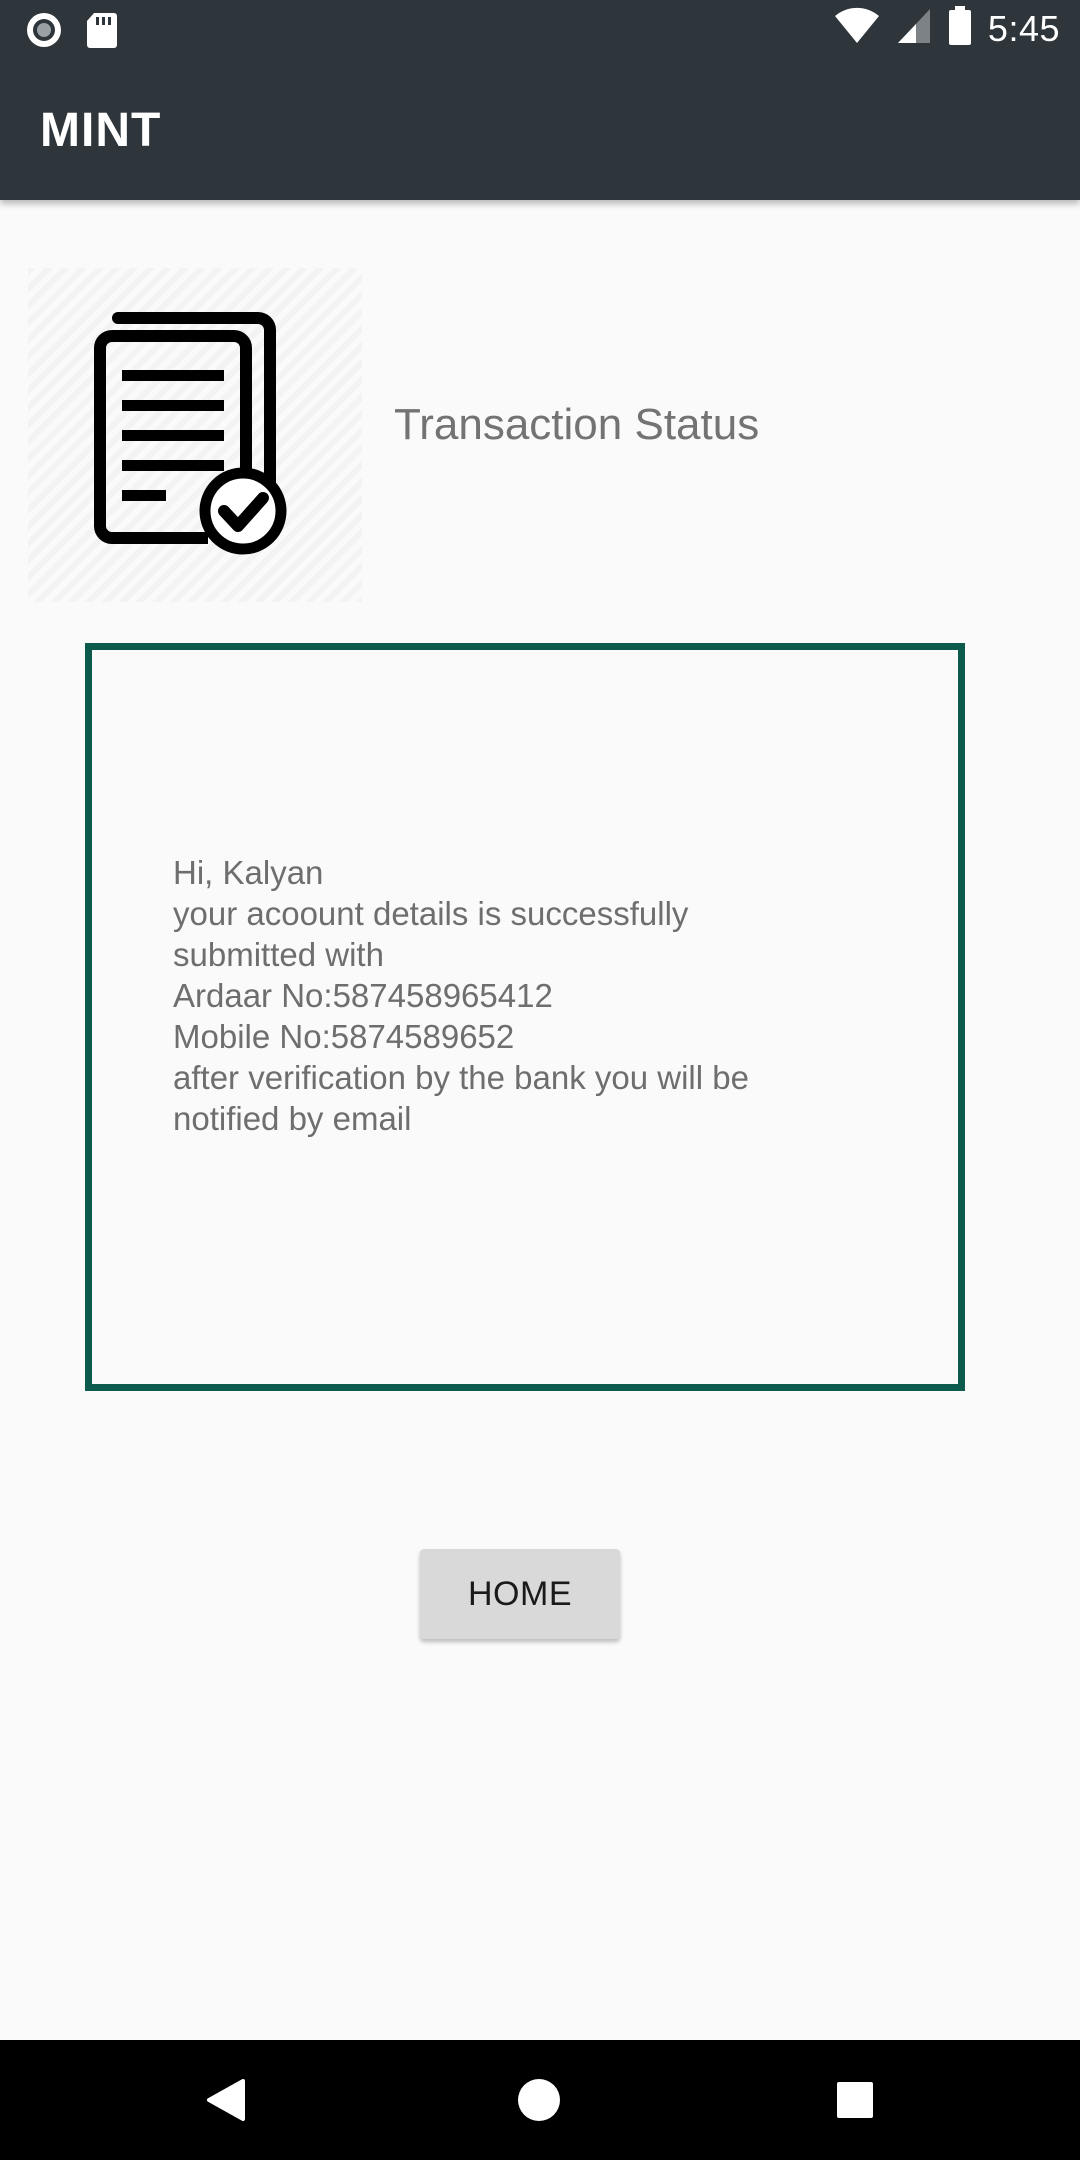 Image resolution: width=1080 pixels, height=2160 pixels. Describe the element at coordinates (1023, 28) in the screenshot. I see `status-time: 5:45` at that location.